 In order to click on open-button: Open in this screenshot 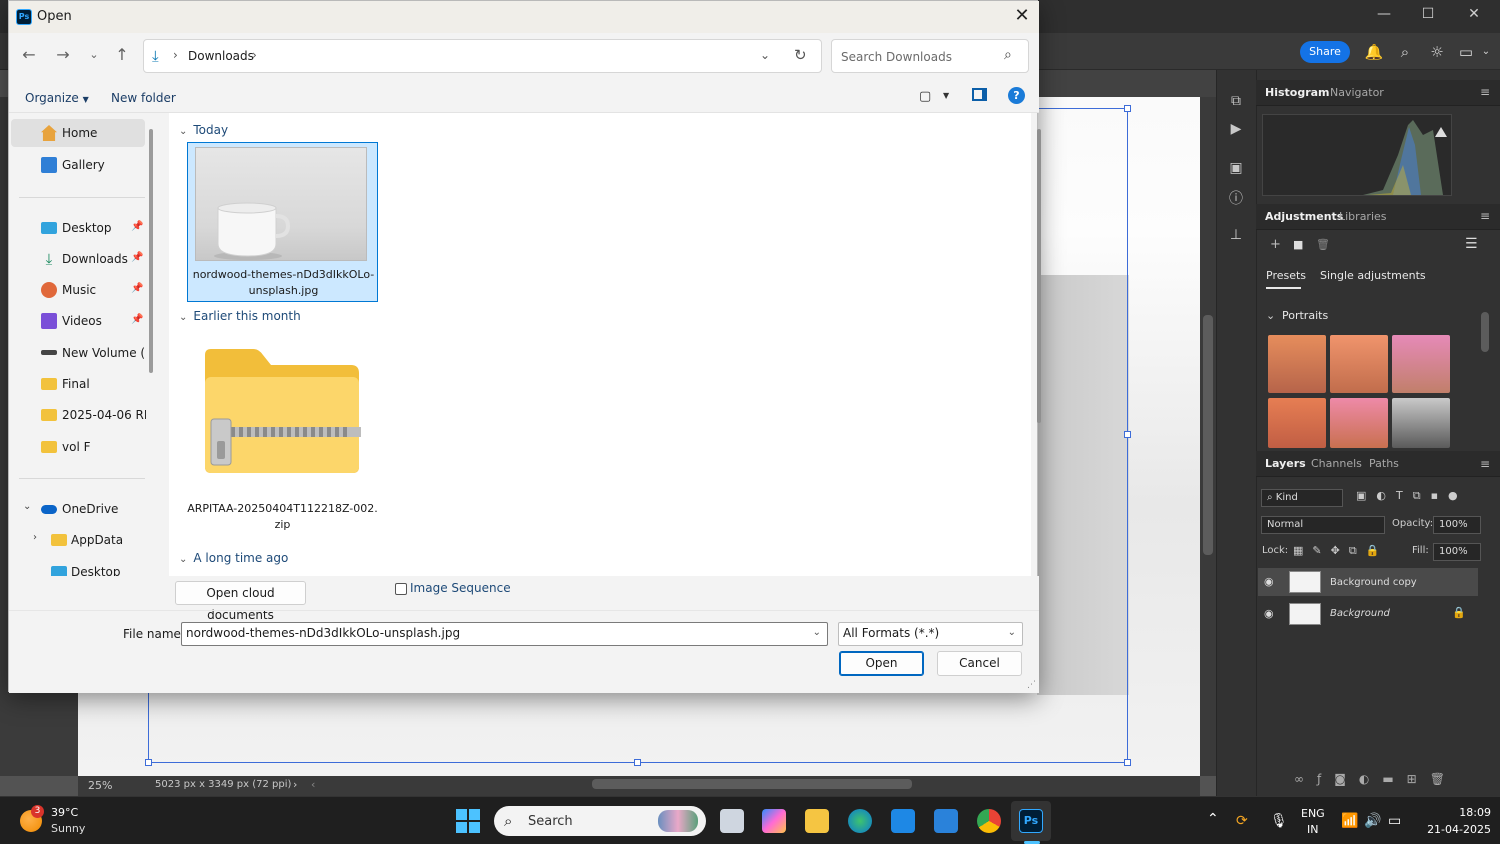, I will do `click(881, 663)`.